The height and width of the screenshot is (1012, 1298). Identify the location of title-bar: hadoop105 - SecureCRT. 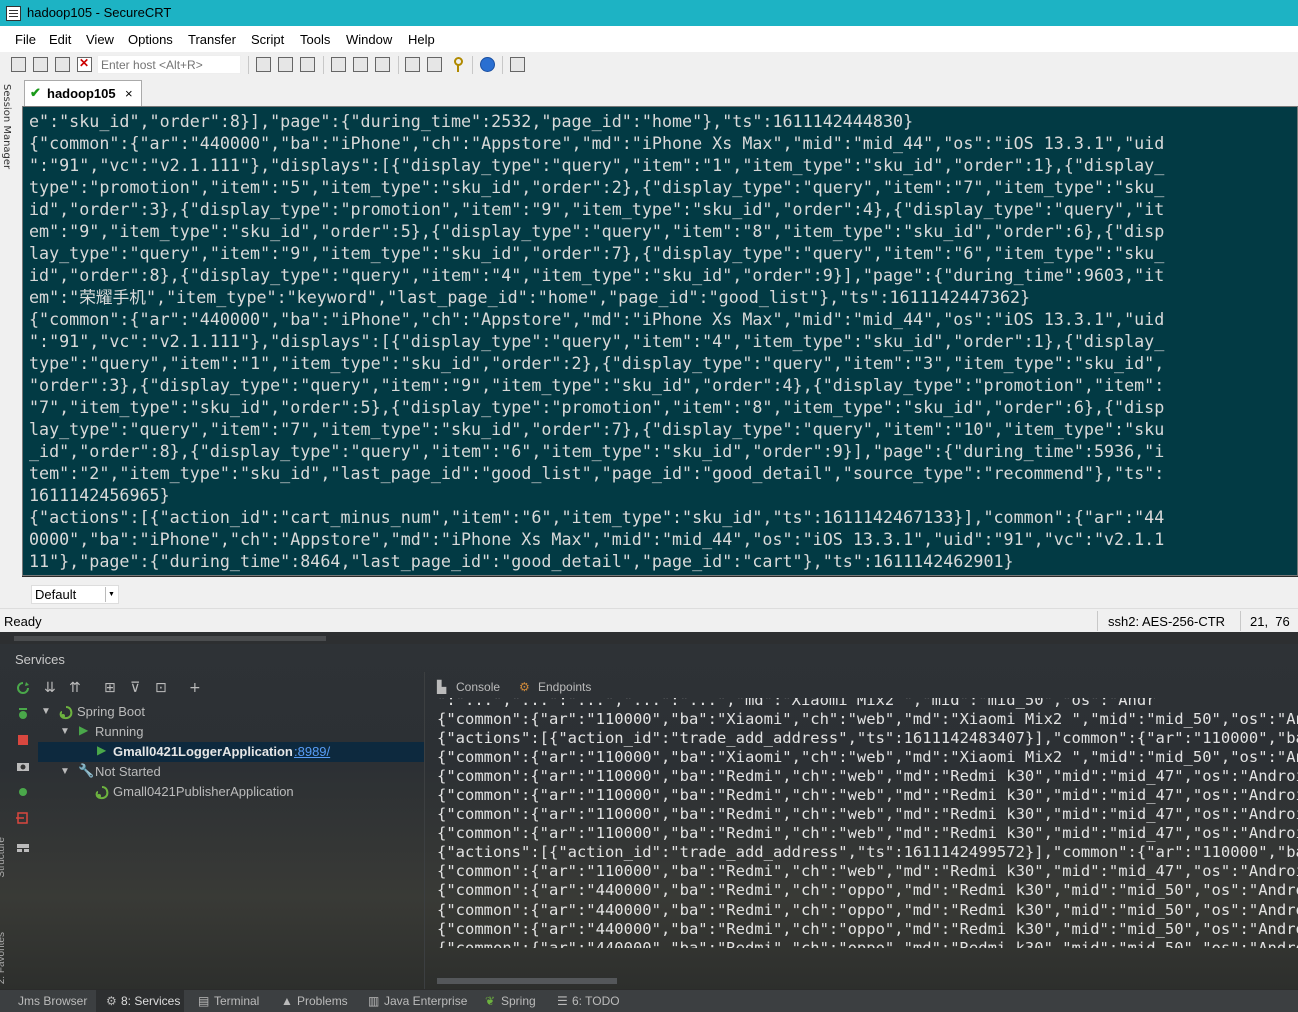
(649, 13).